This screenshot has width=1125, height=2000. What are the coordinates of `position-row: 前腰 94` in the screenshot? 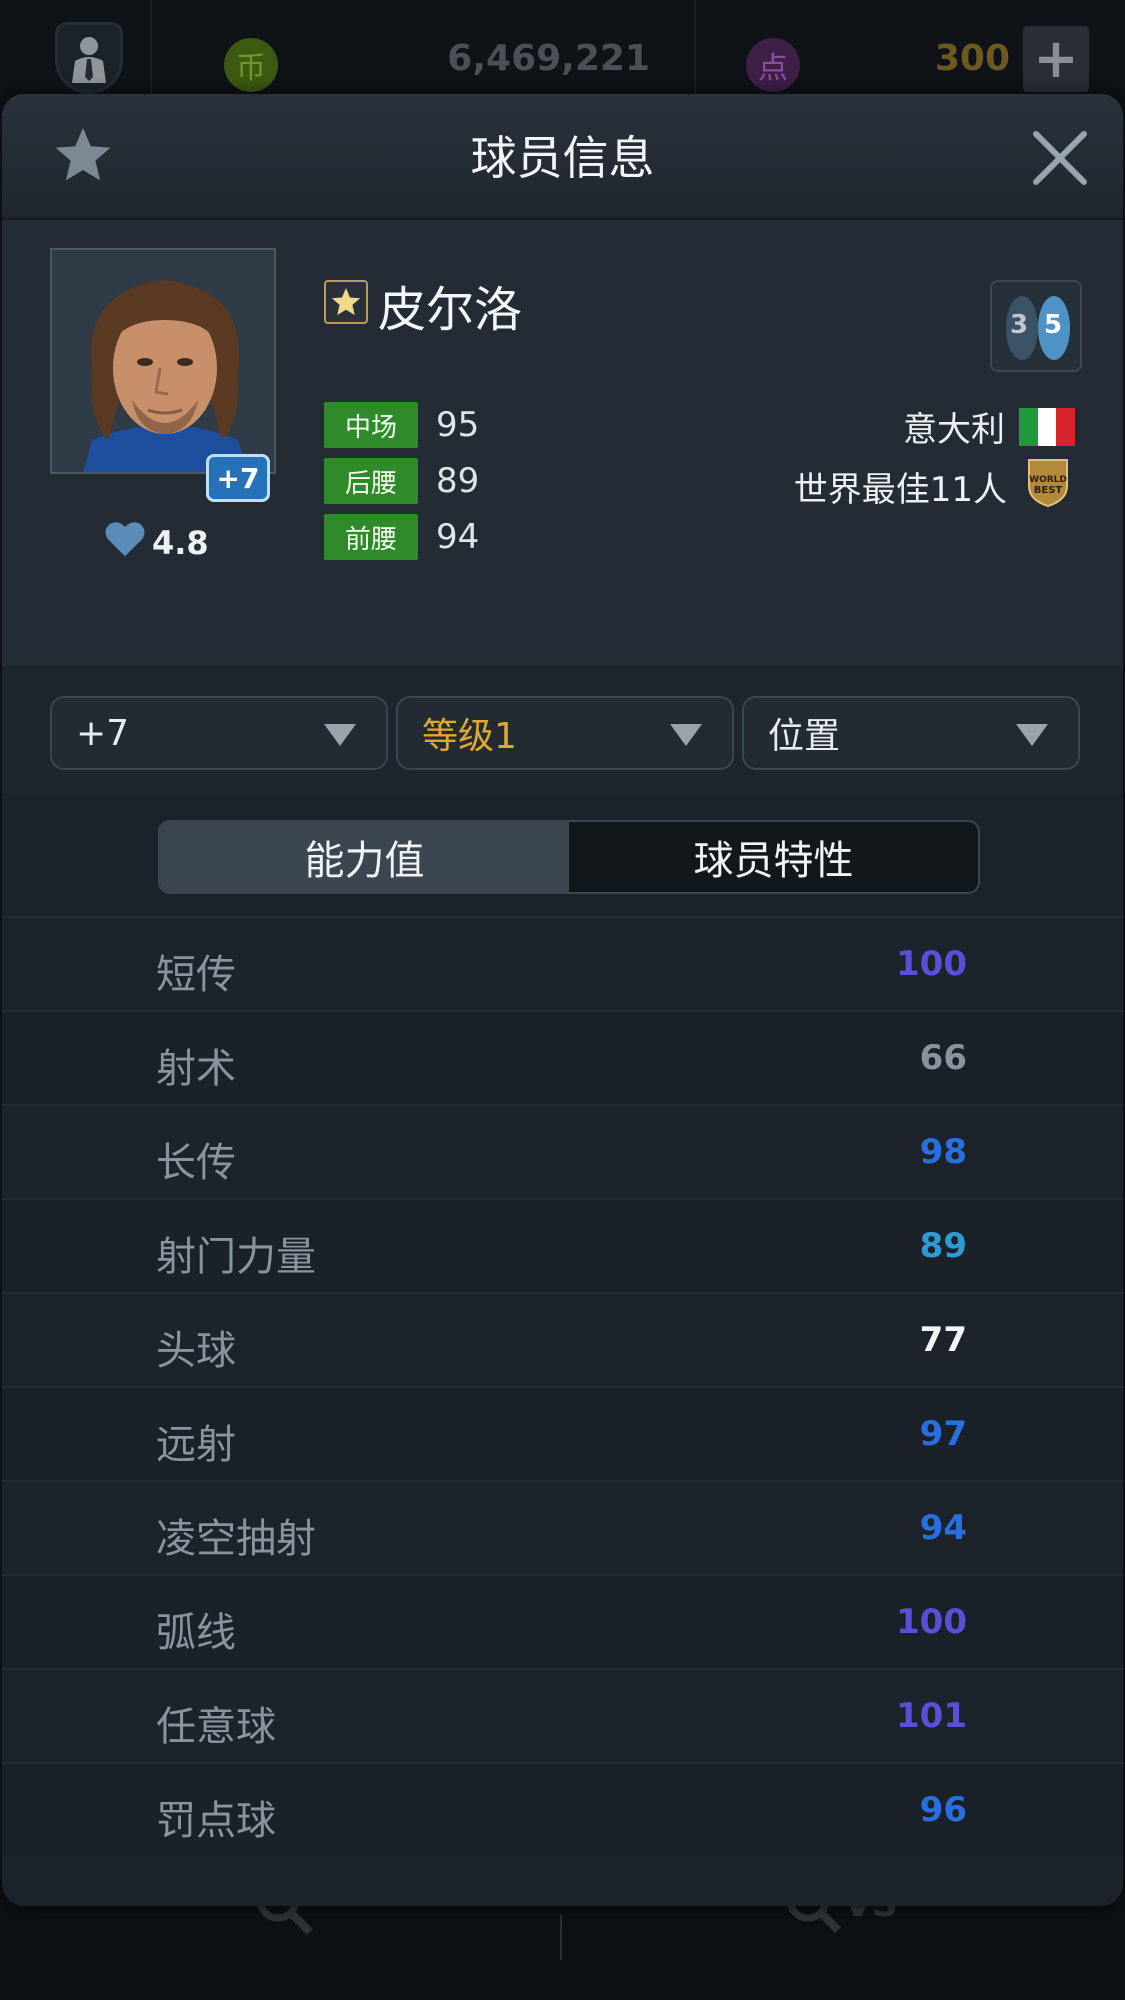 It's located at (401, 537).